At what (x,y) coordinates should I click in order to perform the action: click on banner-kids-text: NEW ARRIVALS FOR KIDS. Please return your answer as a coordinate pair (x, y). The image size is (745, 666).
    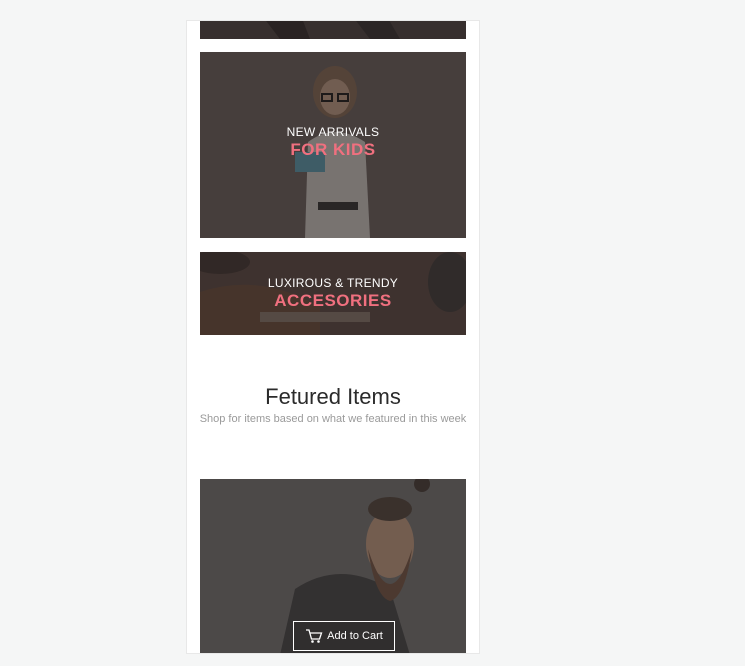
    Looking at the image, I should click on (333, 142).